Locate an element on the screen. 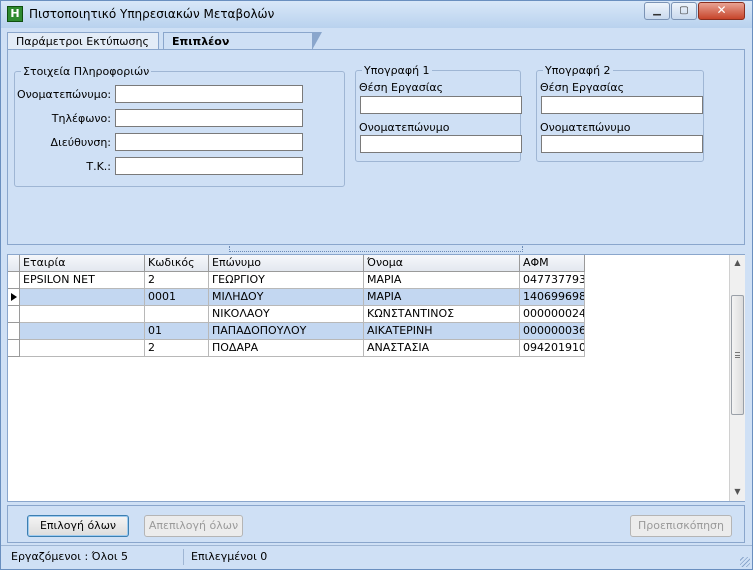 The width and height of the screenshot is (753, 570). column-header-name: Όνομα is located at coordinates (442, 263).